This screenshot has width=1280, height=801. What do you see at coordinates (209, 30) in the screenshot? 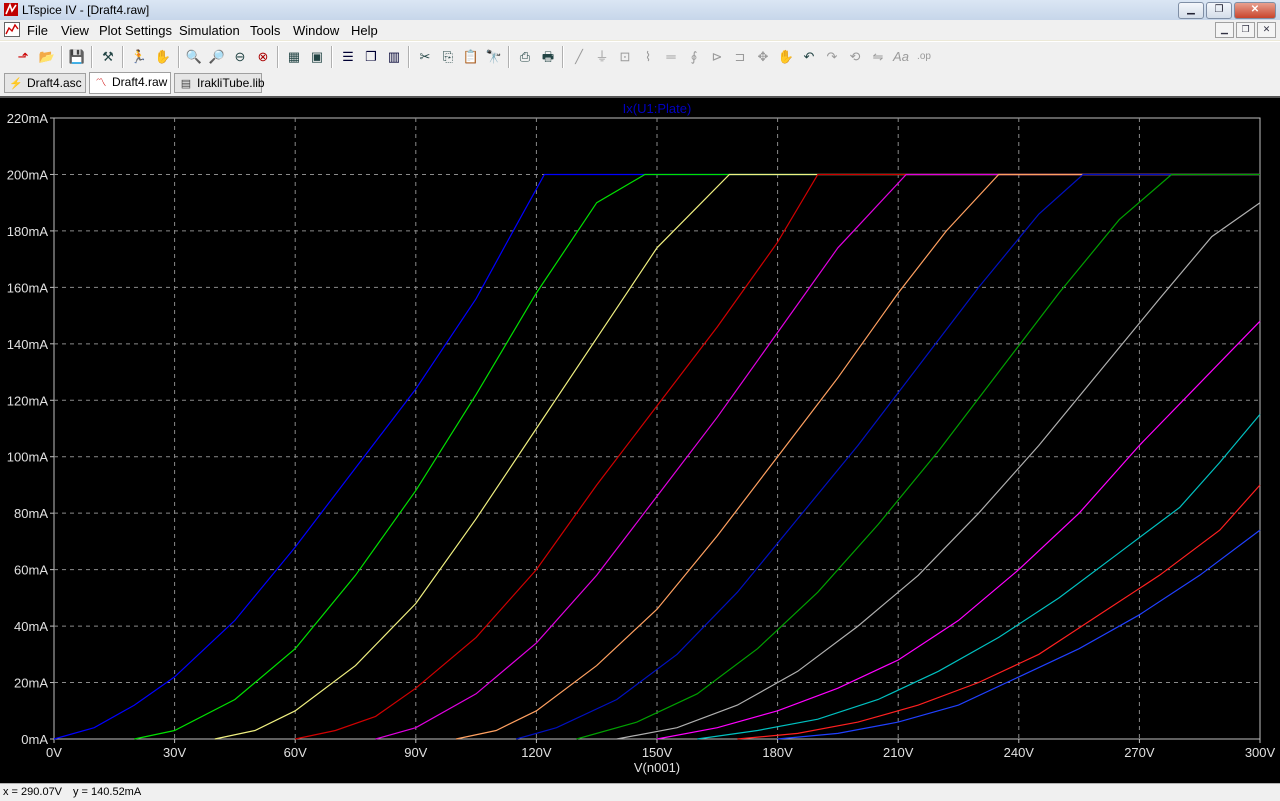
I see `menu-simulation: Simulation` at bounding box center [209, 30].